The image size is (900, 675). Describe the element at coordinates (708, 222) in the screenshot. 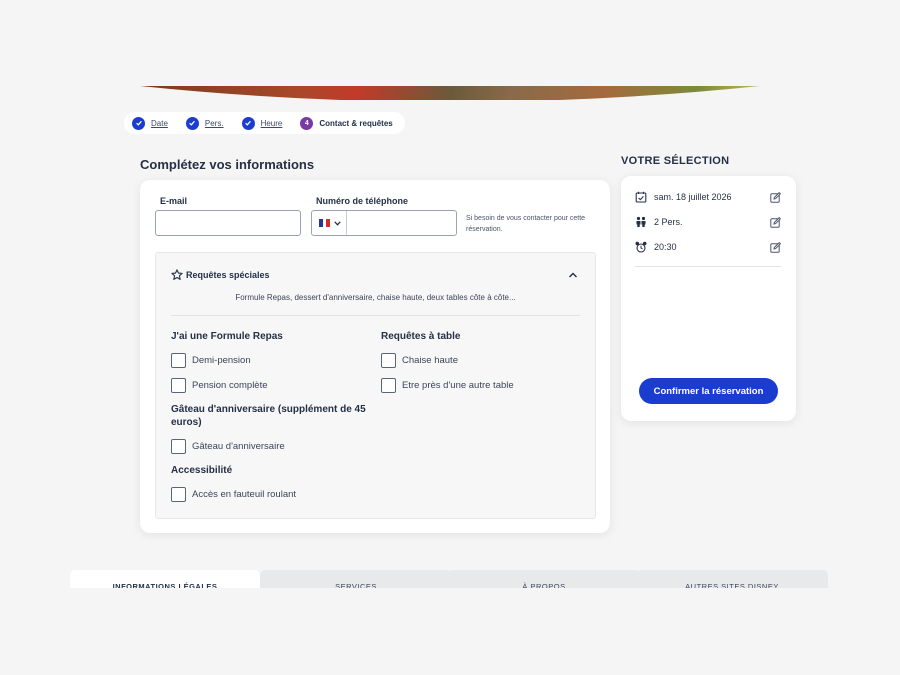

I see `selection-persons-row: 2 Pers.` at that location.